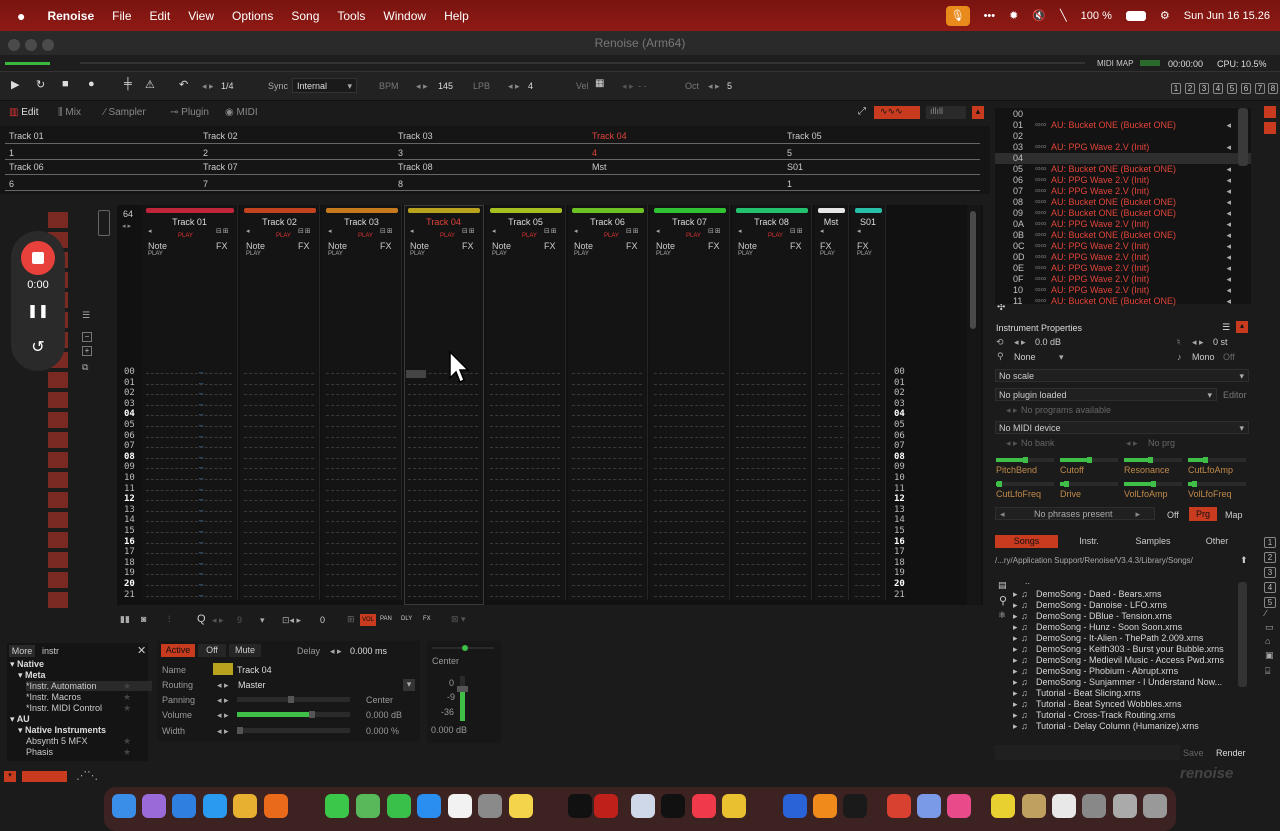 The height and width of the screenshot is (831, 1280). What do you see at coordinates (1190, 88) in the screenshot?
I see `layout-button-2: 2` at bounding box center [1190, 88].